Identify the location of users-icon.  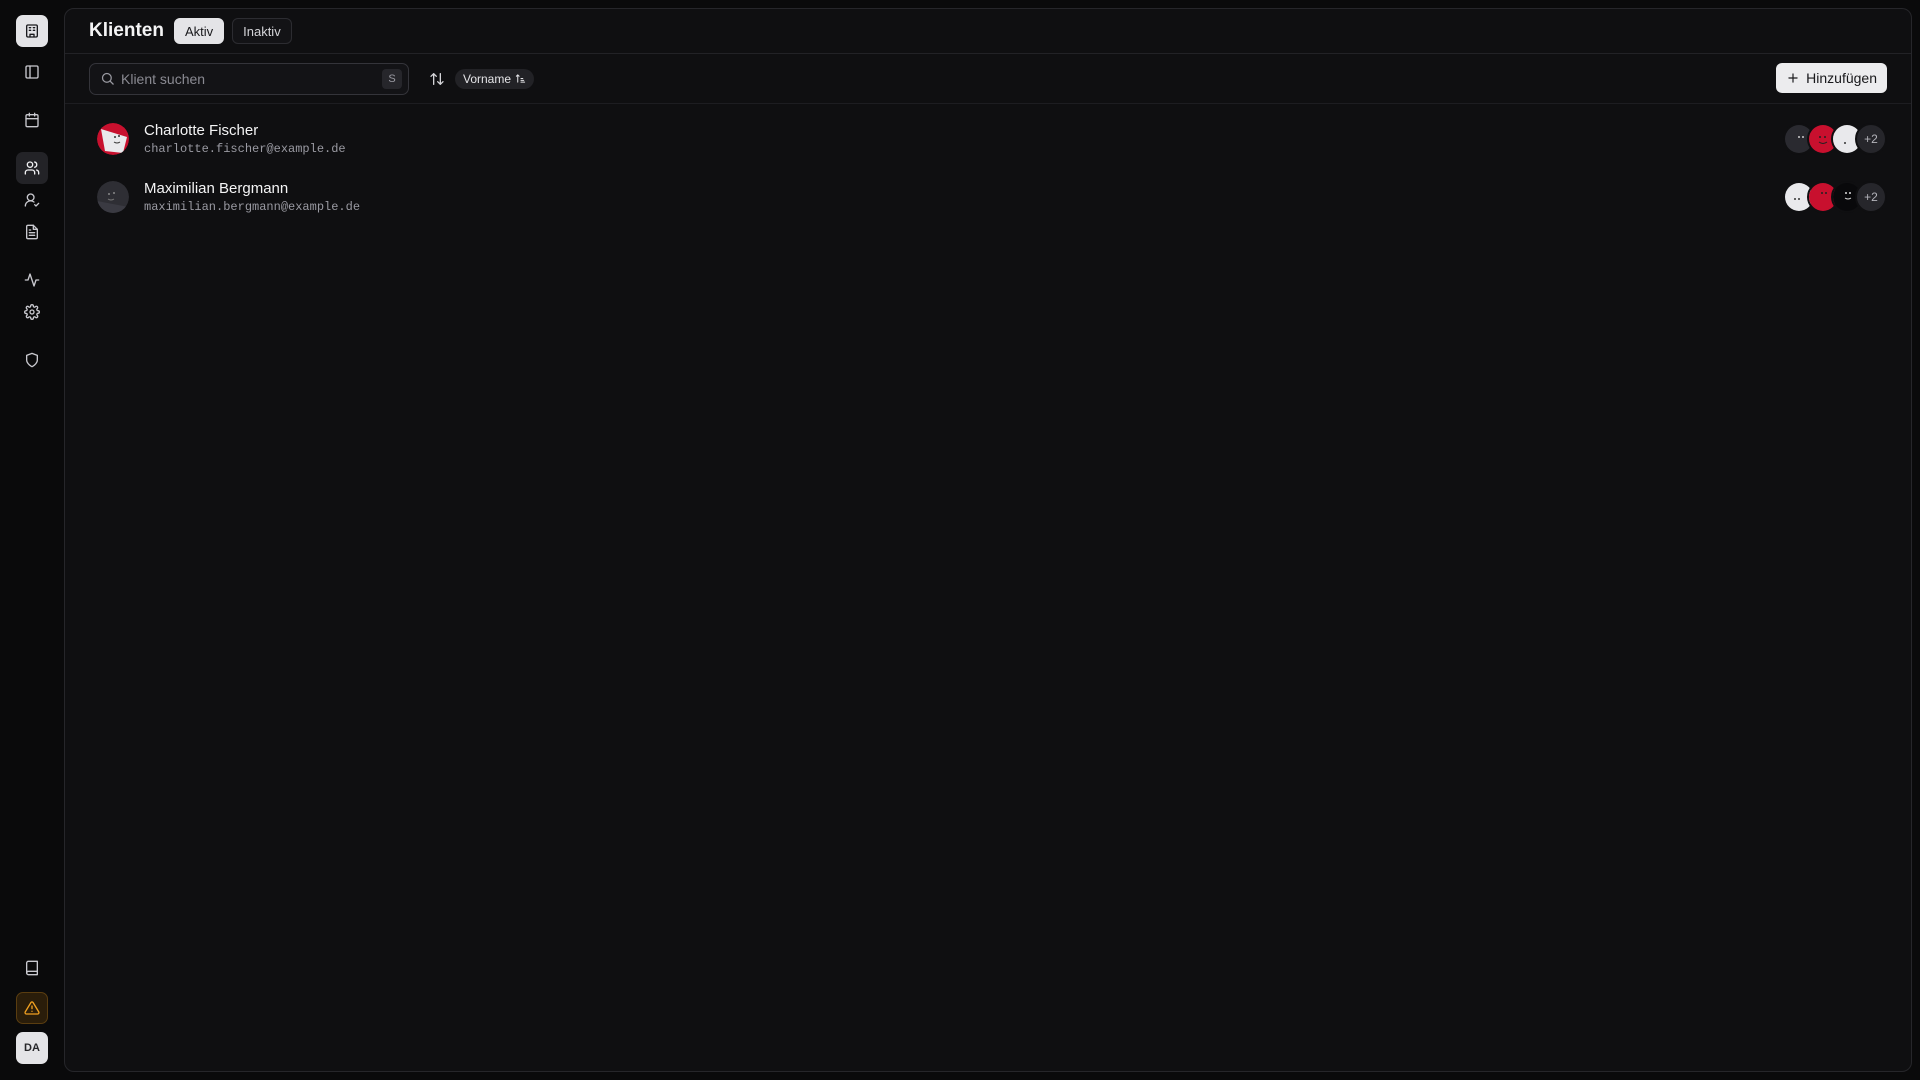
(32, 168).